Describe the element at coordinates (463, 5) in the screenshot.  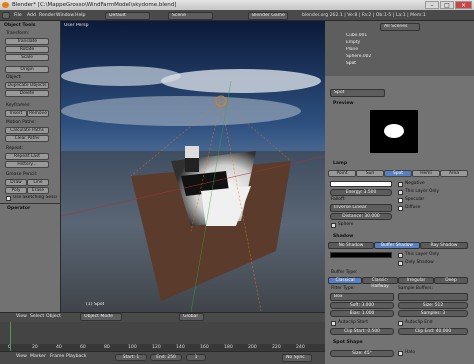
I see `close-button: ×` at that location.